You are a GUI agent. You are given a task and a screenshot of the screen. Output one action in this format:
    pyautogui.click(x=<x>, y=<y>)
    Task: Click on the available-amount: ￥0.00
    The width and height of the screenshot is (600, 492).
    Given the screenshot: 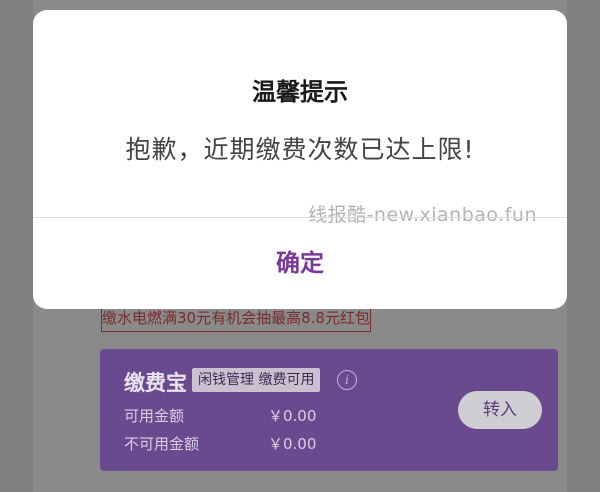 What is the action you would take?
    pyautogui.click(x=292, y=416)
    